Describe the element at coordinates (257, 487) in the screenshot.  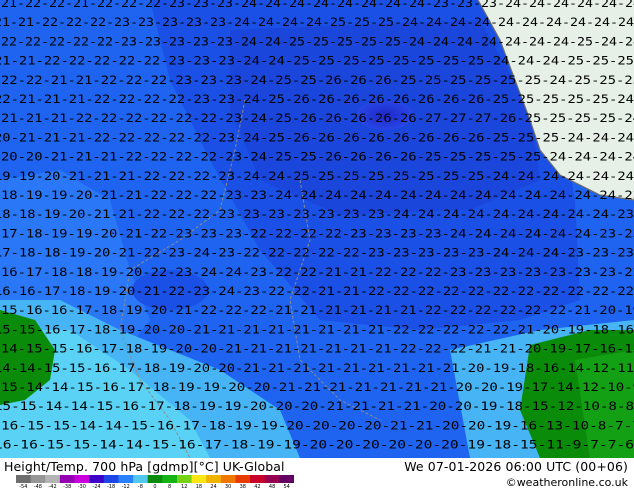
I see `colorbar-tick-label: 42` at that location.